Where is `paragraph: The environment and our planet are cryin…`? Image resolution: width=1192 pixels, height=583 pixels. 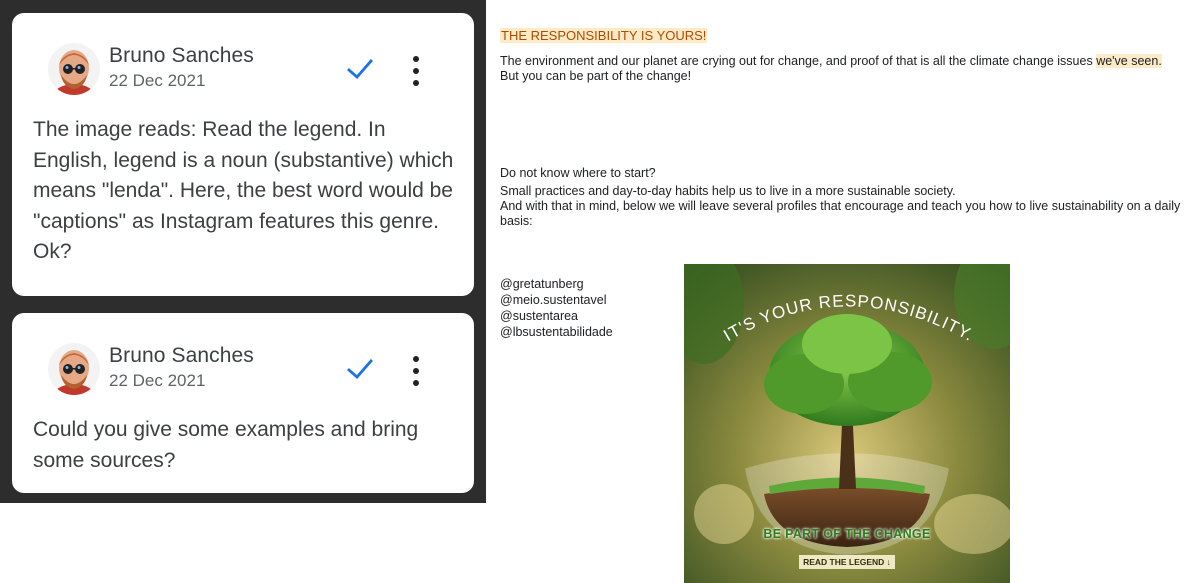
paragraph: The environment and our planet are cryin… is located at coordinates (845, 69).